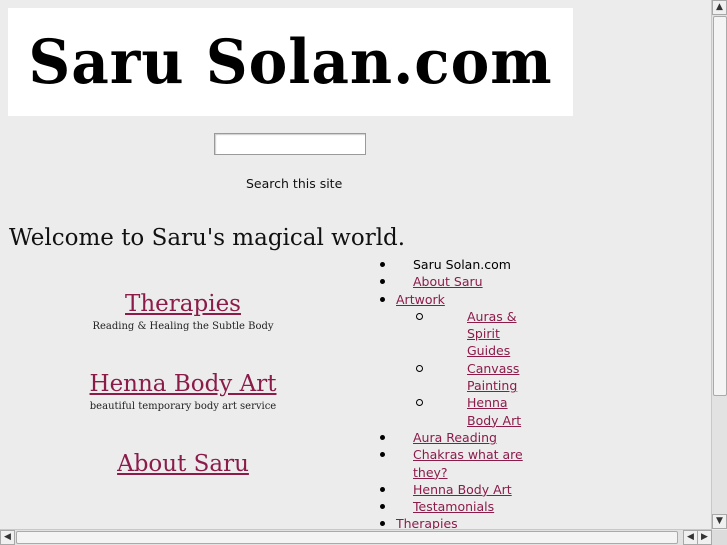 Image resolution: width=727 pixels, height=545 pixels. Describe the element at coordinates (468, 506) in the screenshot. I see `nav-testimonials-link: Testamonials` at that location.